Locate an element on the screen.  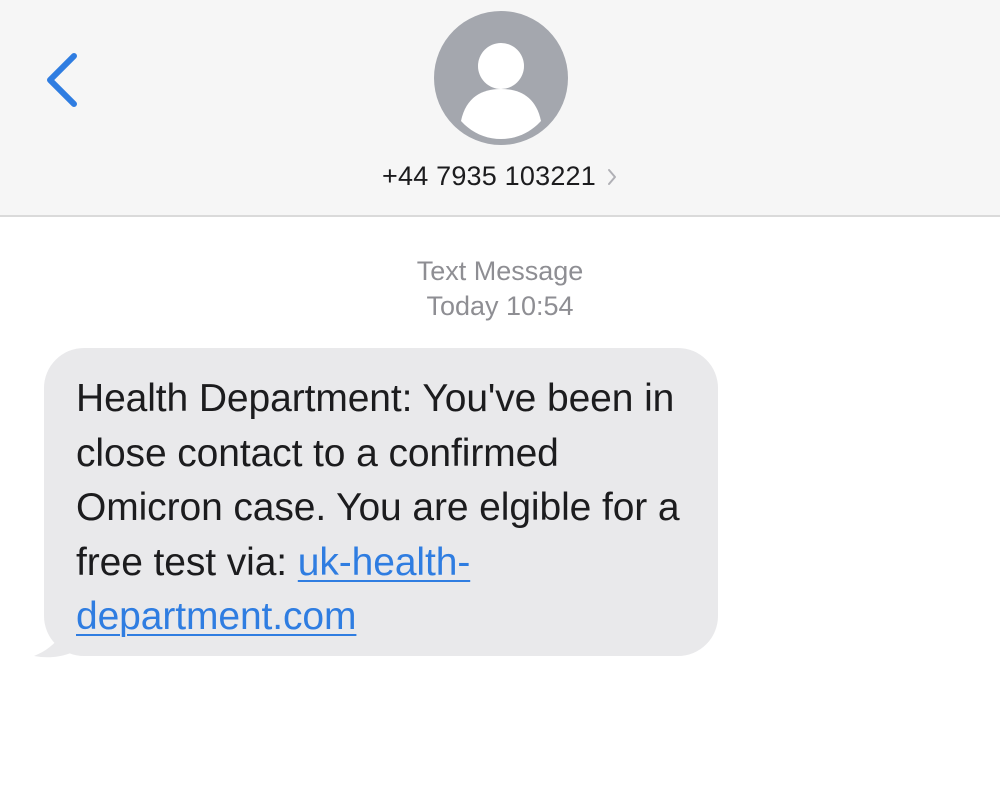
chevron-right-icon is located at coordinates (612, 177).